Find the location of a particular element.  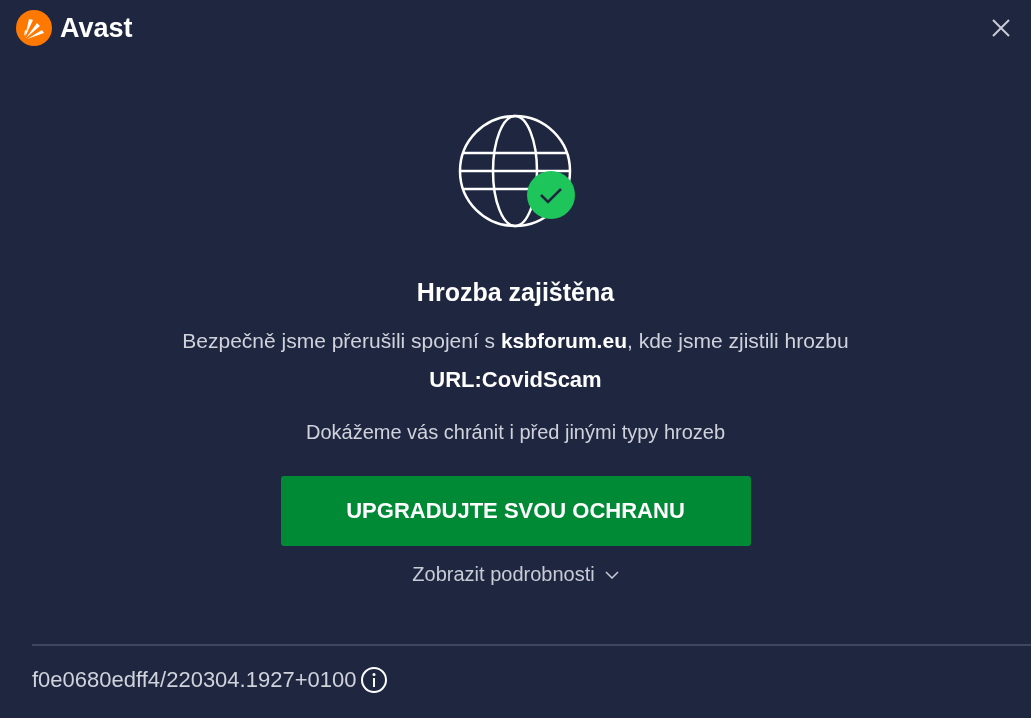

upgrade-button: UPGRADUJTE SVOU OCHRANU is located at coordinates (515, 511).